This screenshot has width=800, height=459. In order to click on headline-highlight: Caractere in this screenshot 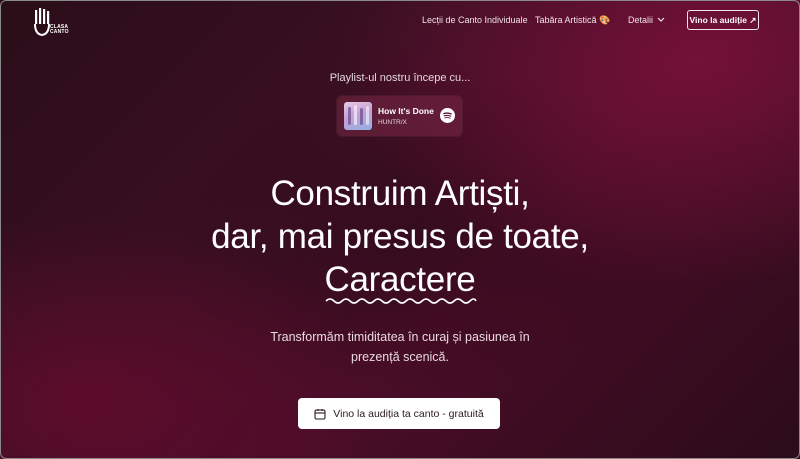, I will do `click(400, 281)`.